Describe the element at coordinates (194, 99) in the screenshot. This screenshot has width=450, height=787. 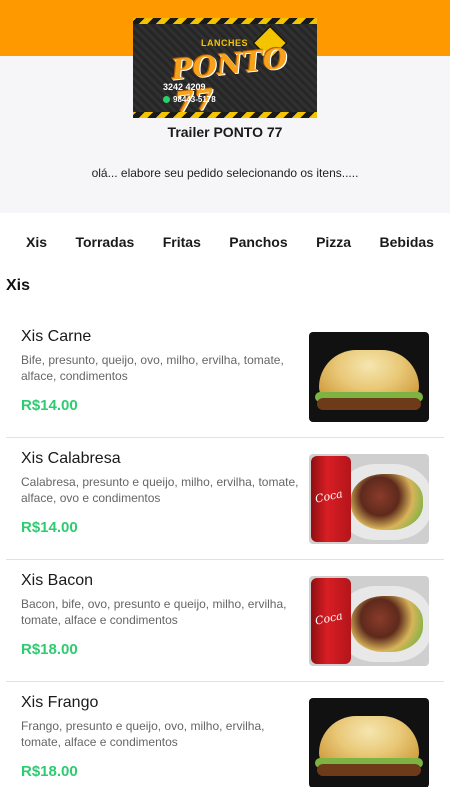
I see `logo-whatsapp-number: 98443-5178` at that location.